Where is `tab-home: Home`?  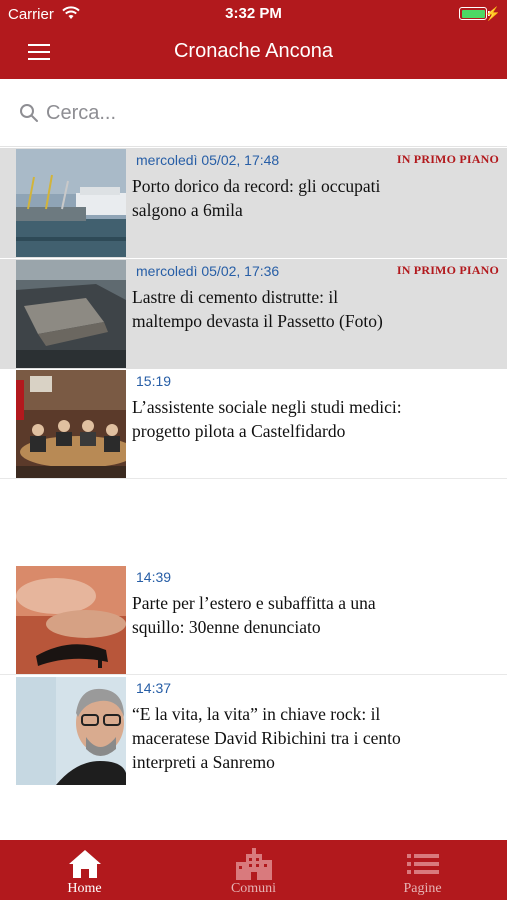
tab-home: Home is located at coordinates (84, 870).